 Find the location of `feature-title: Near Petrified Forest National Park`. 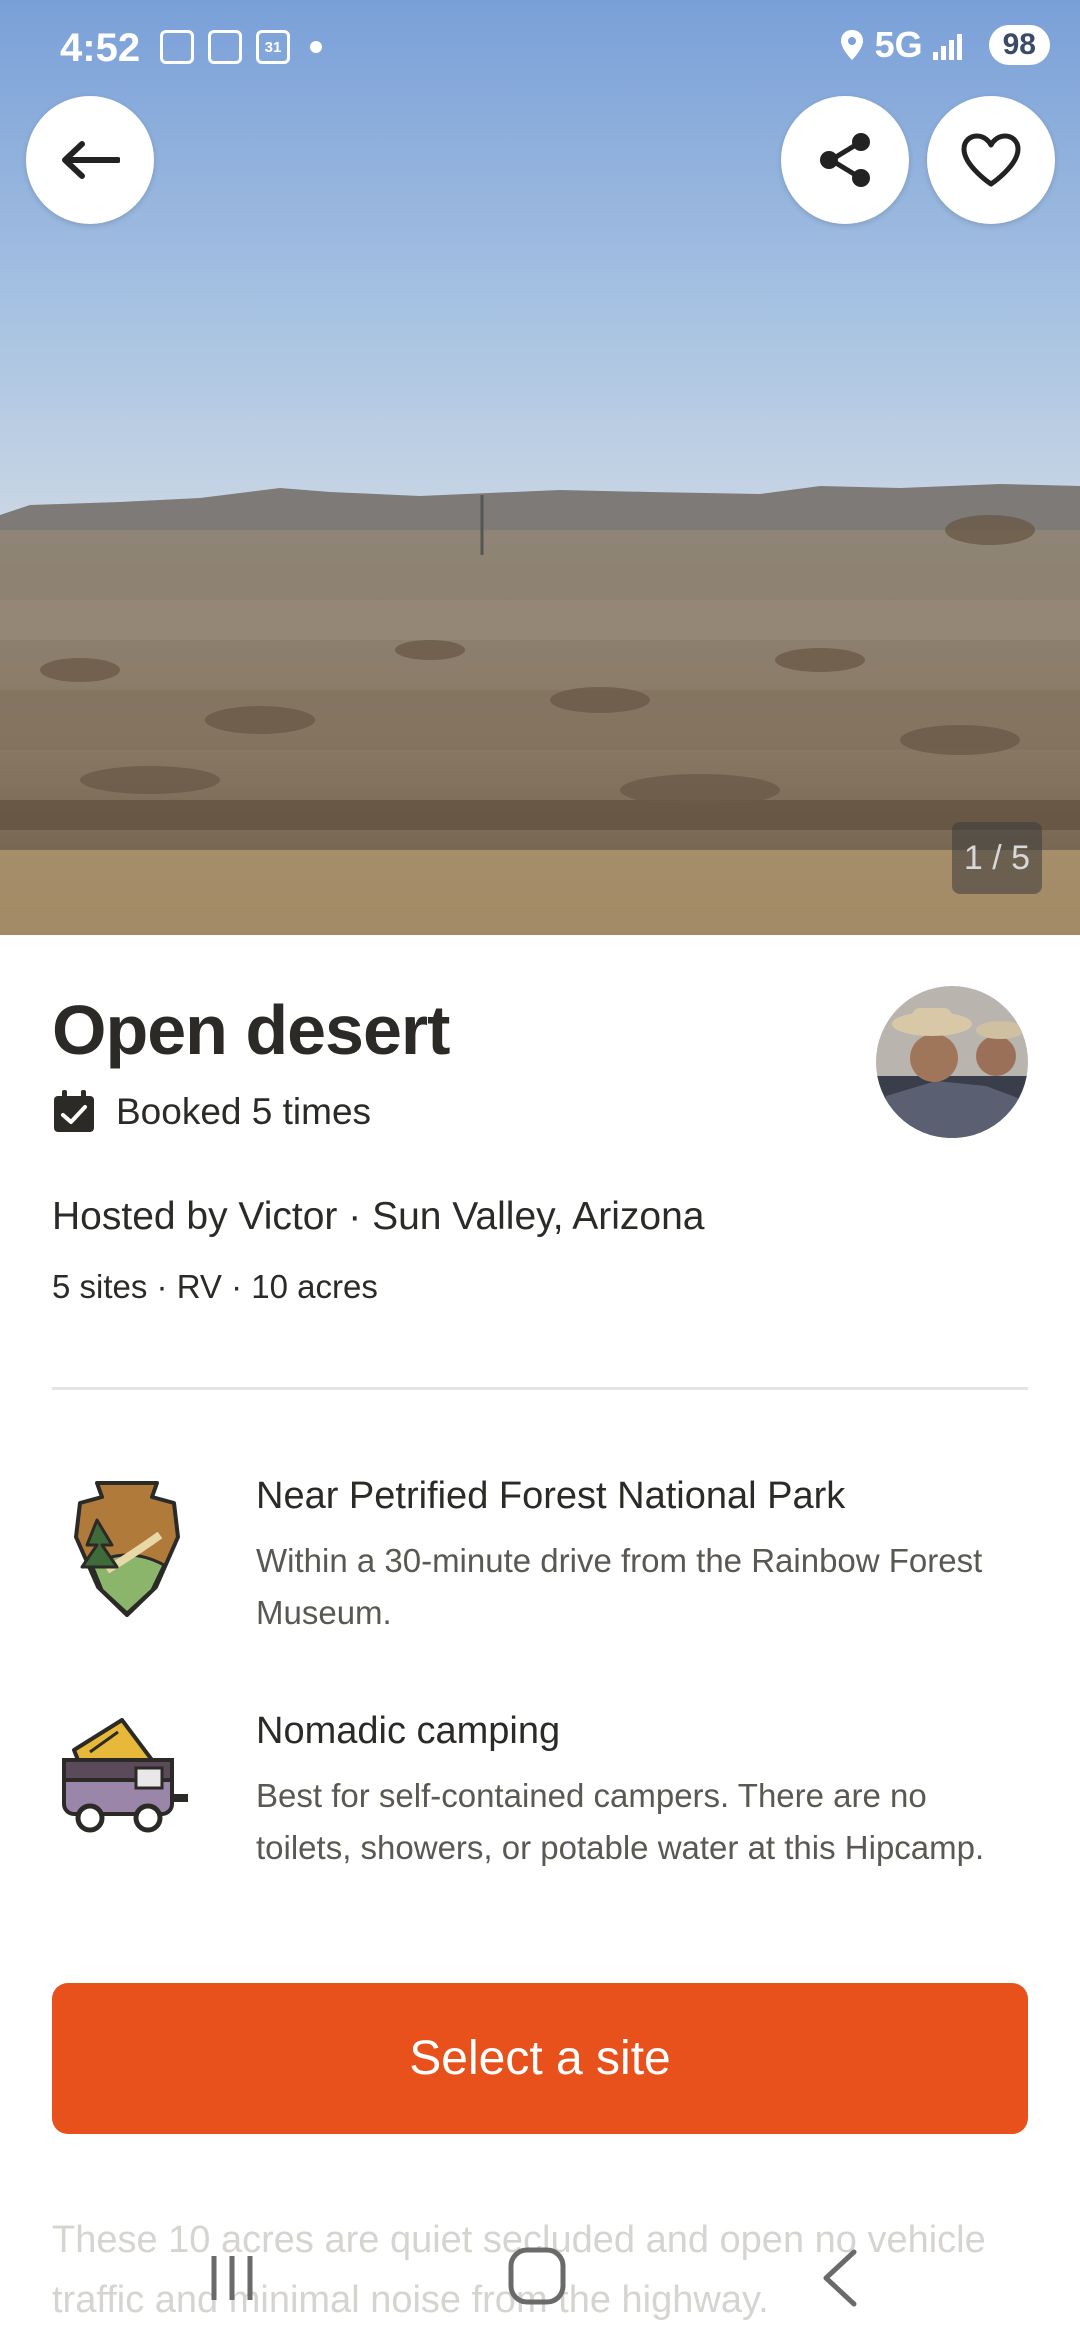

feature-title: Near Petrified Forest National Park is located at coordinates (551, 1496).